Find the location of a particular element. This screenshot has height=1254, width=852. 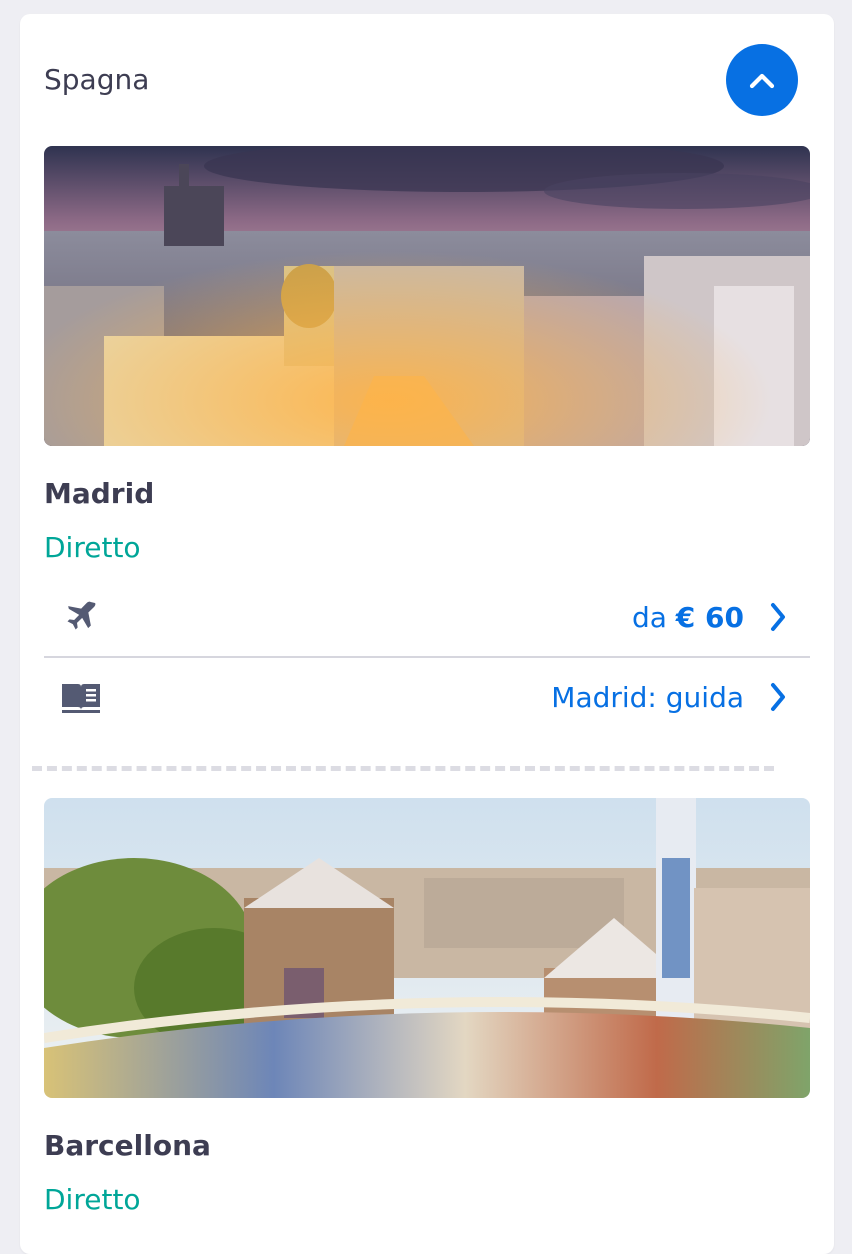

flight-price-link: da € 60 is located at coordinates (427, 617).